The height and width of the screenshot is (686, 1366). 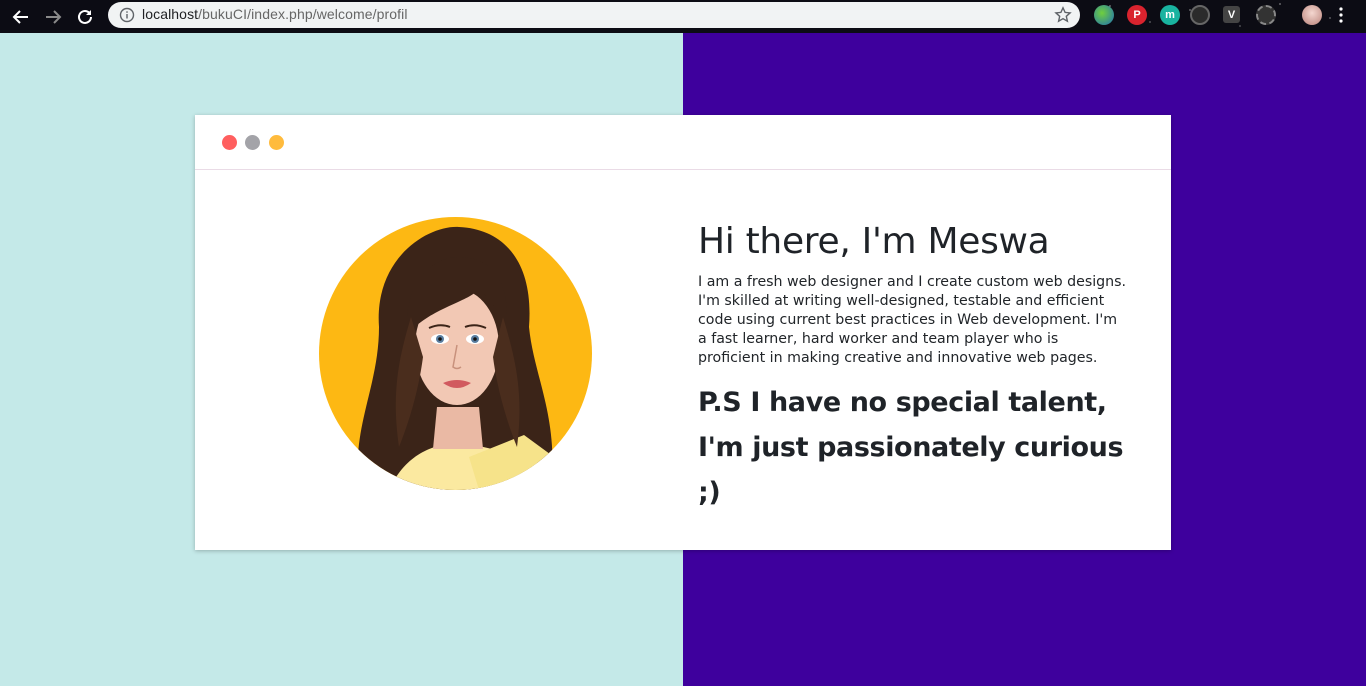 I want to click on maximize-dot-icon, so click(x=276, y=142).